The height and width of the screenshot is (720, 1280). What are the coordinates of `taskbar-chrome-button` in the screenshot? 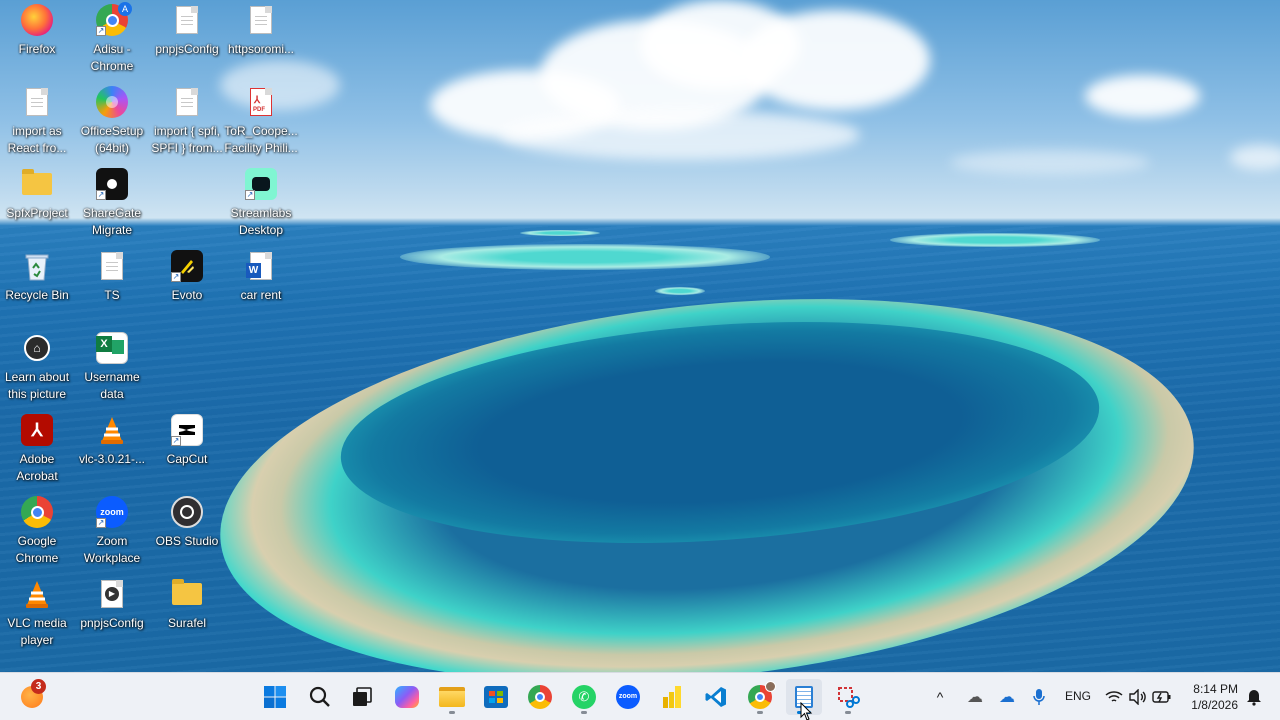 It's located at (540, 697).